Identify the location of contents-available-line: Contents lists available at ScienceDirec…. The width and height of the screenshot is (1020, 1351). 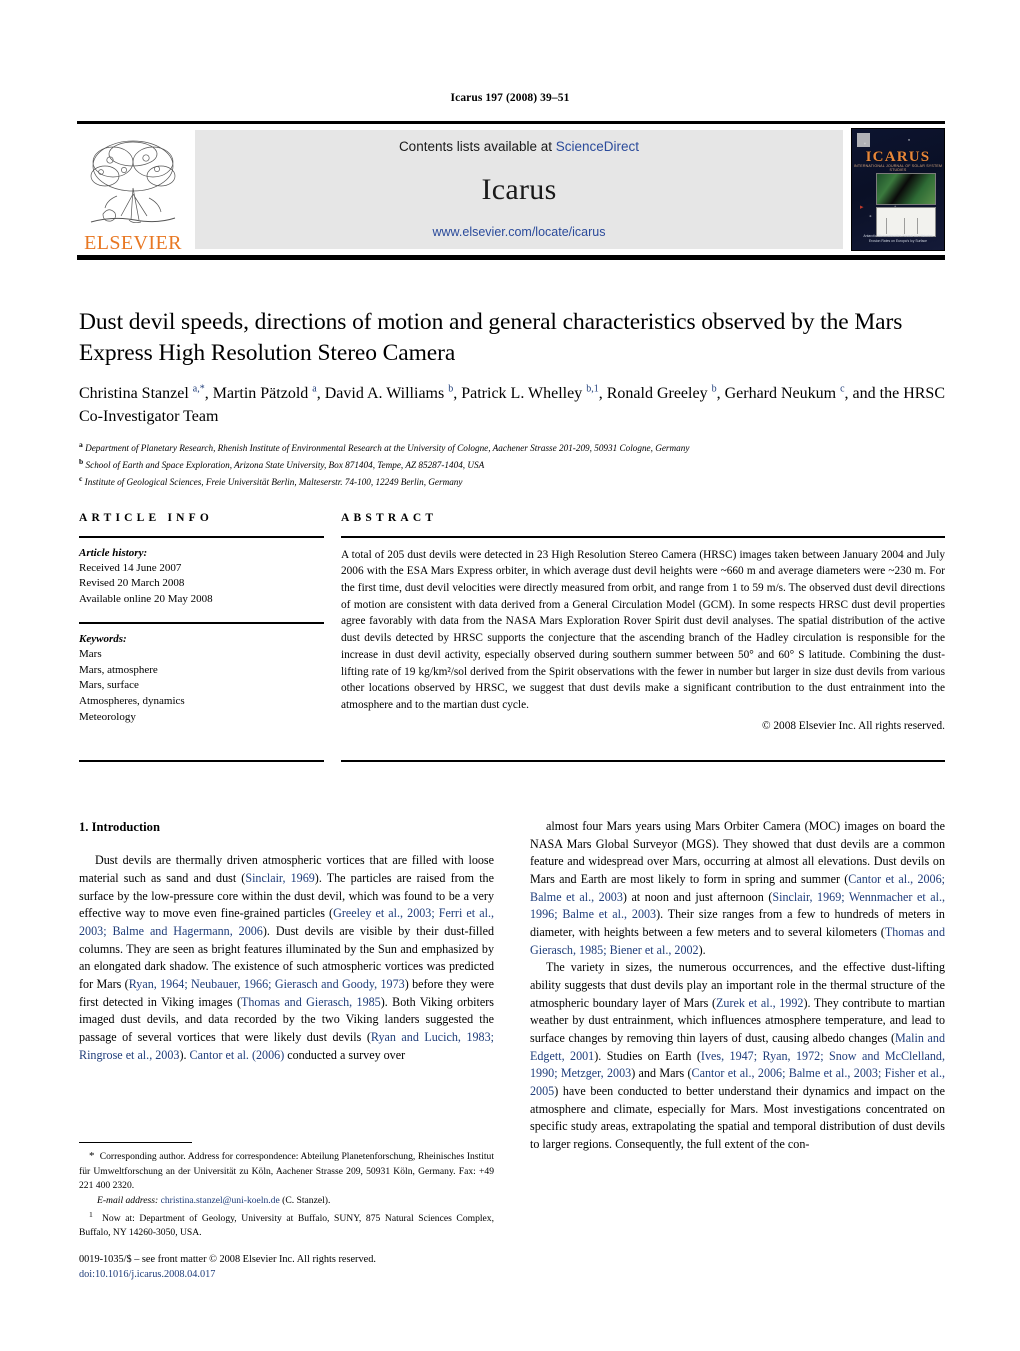
(519, 146).